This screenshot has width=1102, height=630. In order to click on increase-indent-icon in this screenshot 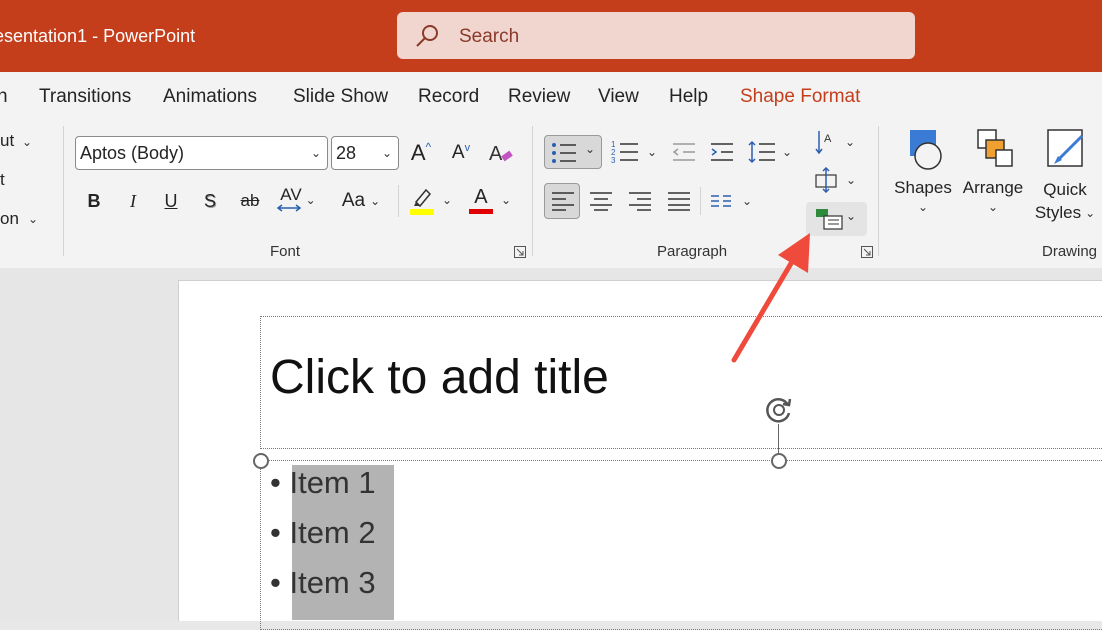, I will do `click(722, 152)`.